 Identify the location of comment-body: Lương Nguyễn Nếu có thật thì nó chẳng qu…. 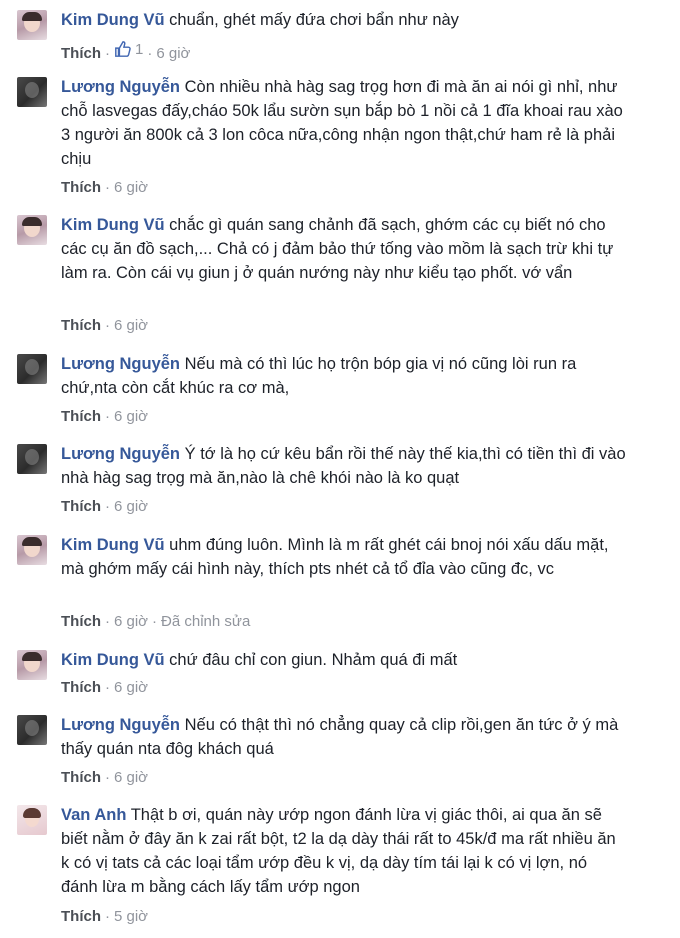
(343, 737).